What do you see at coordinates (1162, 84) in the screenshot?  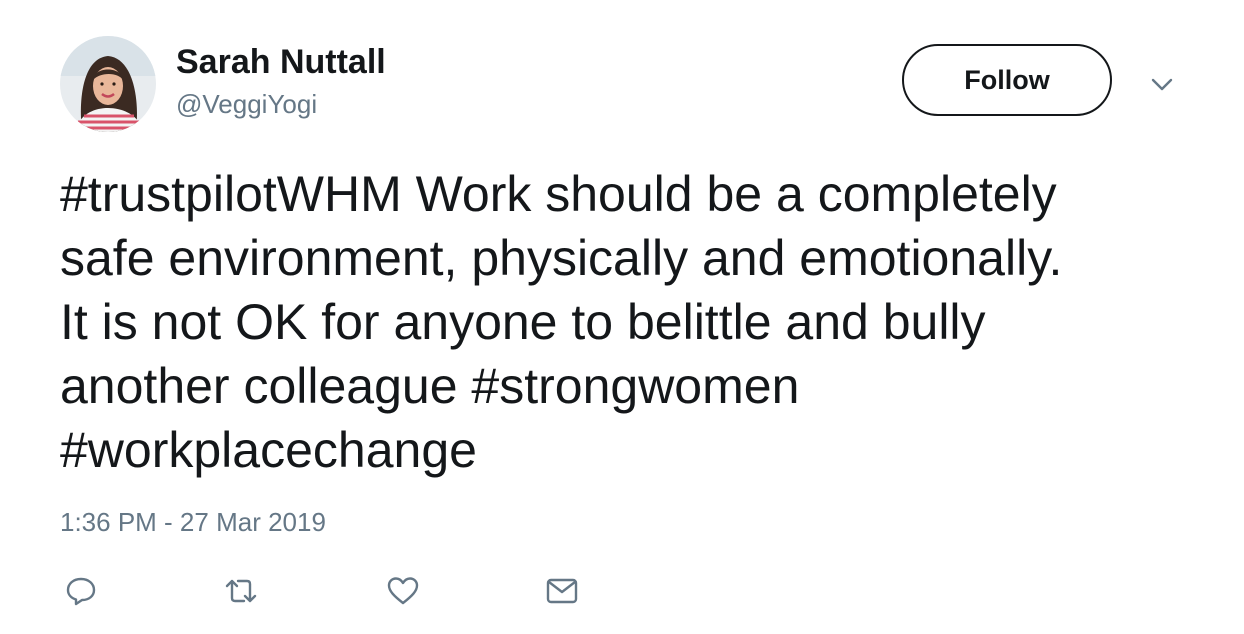 I see `chevron-down-icon` at bounding box center [1162, 84].